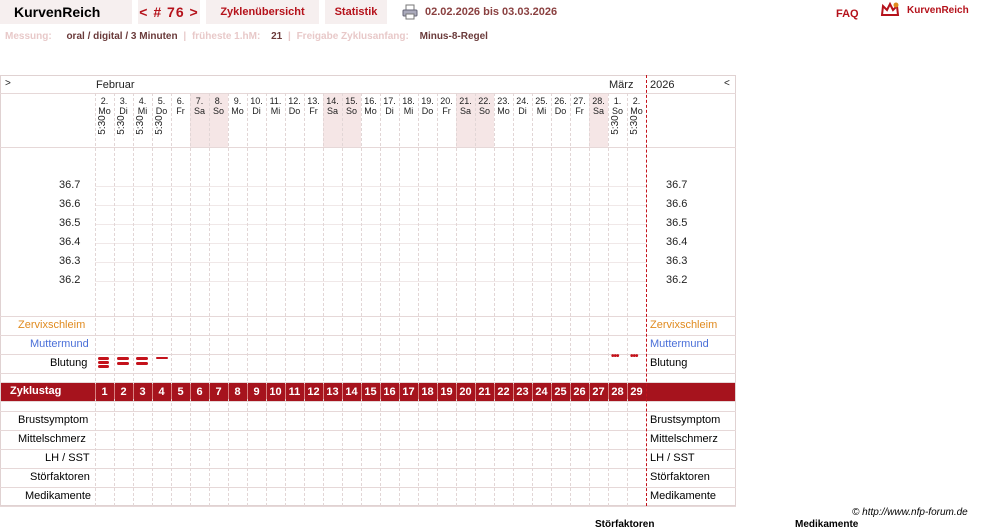  I want to click on day-date: 3., so click(123, 101).